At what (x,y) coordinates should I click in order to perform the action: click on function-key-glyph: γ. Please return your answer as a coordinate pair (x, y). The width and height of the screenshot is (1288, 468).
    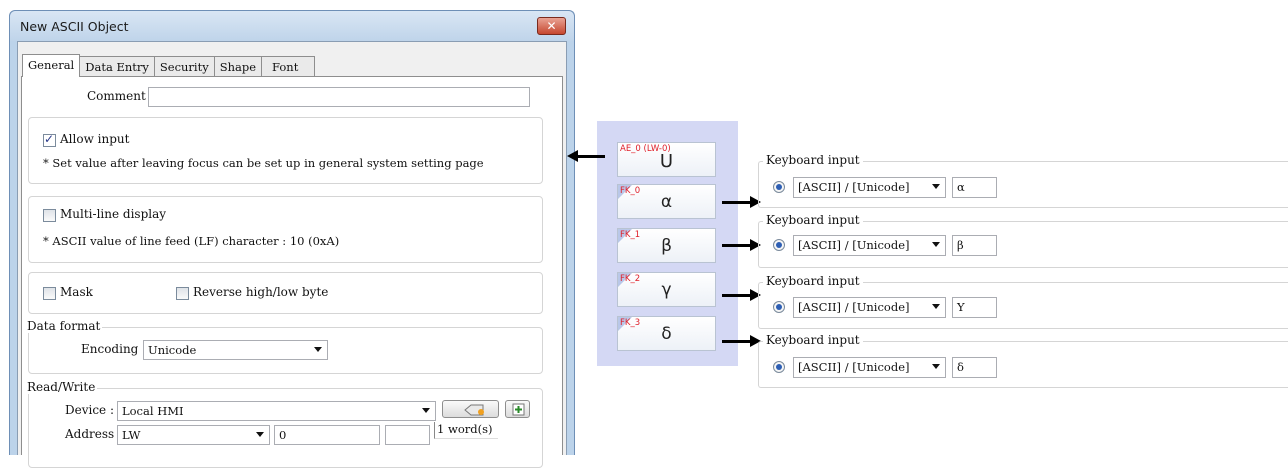
    Looking at the image, I should click on (666, 290).